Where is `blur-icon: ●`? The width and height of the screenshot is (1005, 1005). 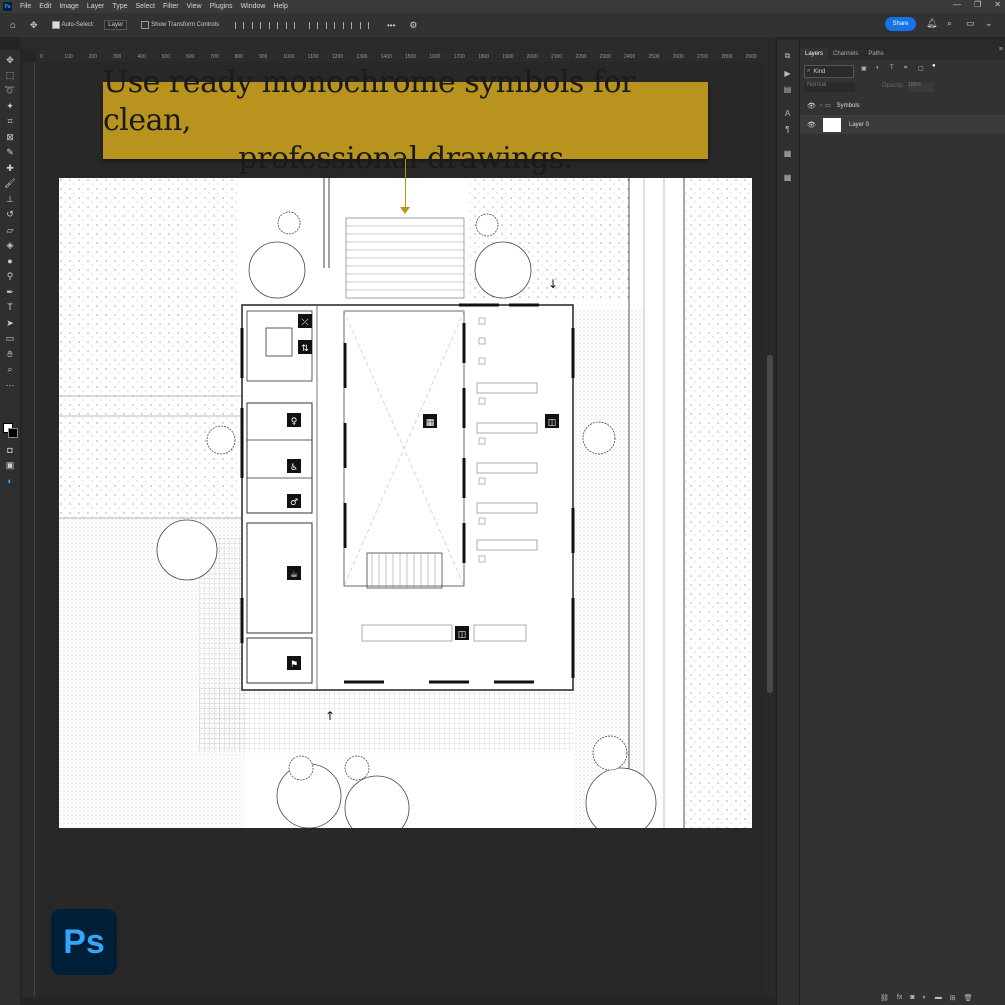
blur-icon: ● is located at coordinates (10, 261).